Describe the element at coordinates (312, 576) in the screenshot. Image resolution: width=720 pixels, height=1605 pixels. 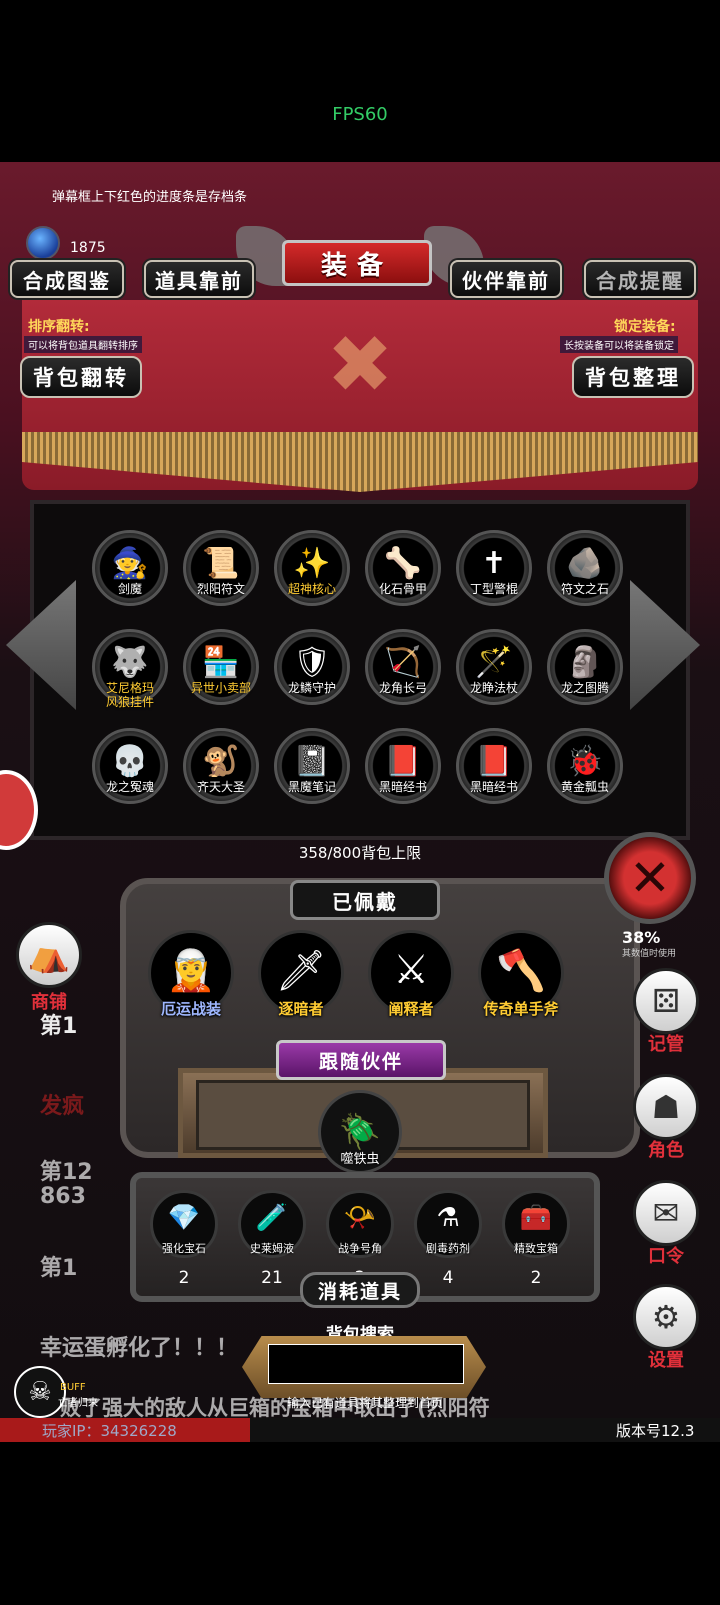
I see `inventory-slot: ✨ 超神核心` at that location.